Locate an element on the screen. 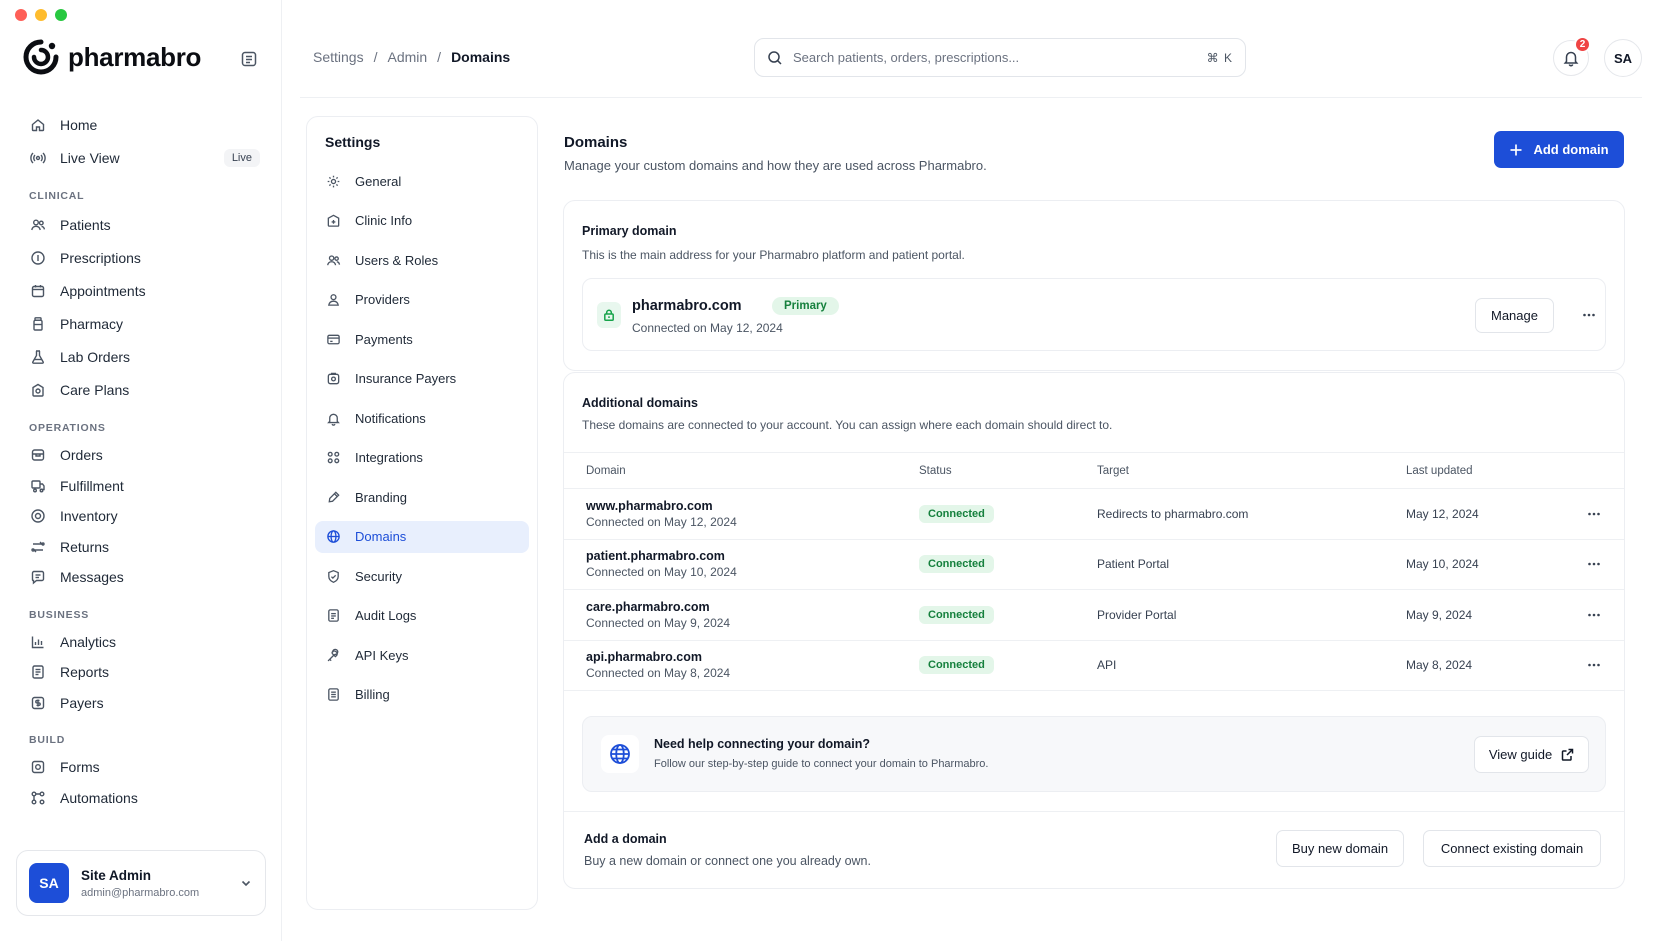  breadcrumb-admin: Admin is located at coordinates (407, 57).